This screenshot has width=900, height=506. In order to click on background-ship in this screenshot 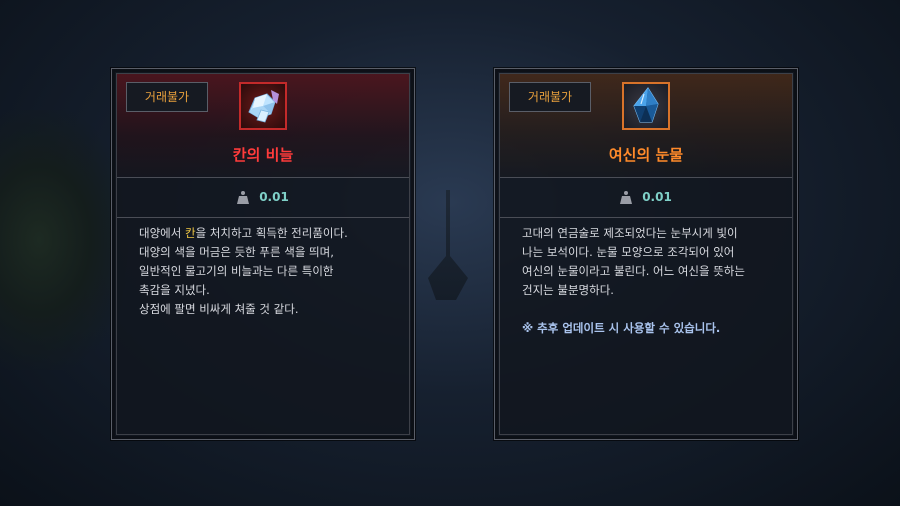, I will do `click(448, 245)`.